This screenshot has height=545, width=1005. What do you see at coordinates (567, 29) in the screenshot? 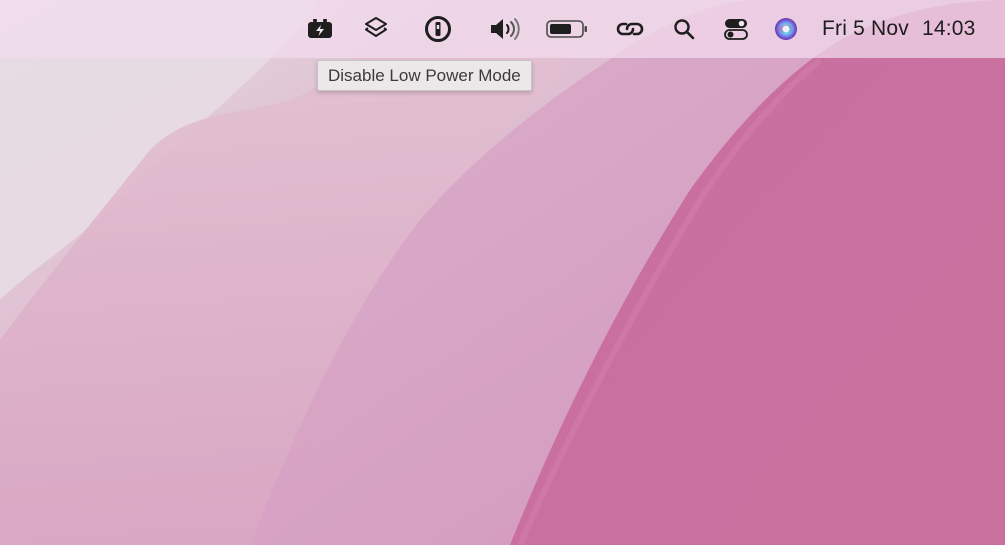
I see `battery-icon` at bounding box center [567, 29].